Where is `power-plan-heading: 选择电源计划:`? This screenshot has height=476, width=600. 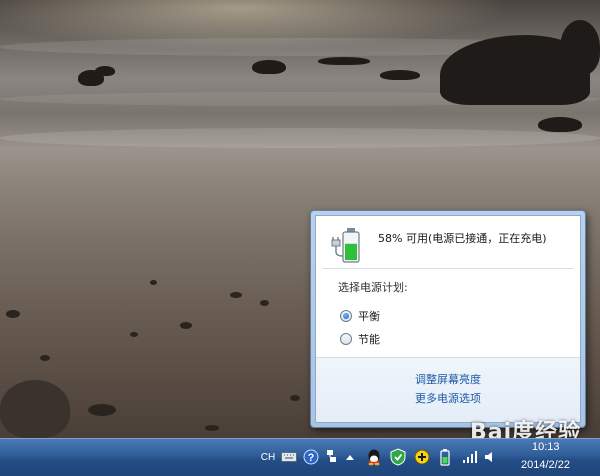
power-plan-heading: 选择电源计划: is located at coordinates (373, 287).